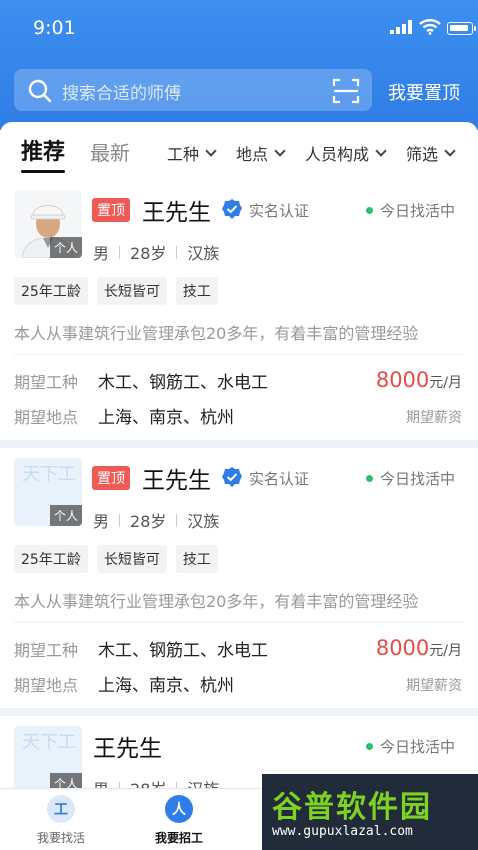 Image resolution: width=478 pixels, height=850 pixels. Describe the element at coordinates (178, 838) in the screenshot. I see `tab-label: 我要招工` at that location.